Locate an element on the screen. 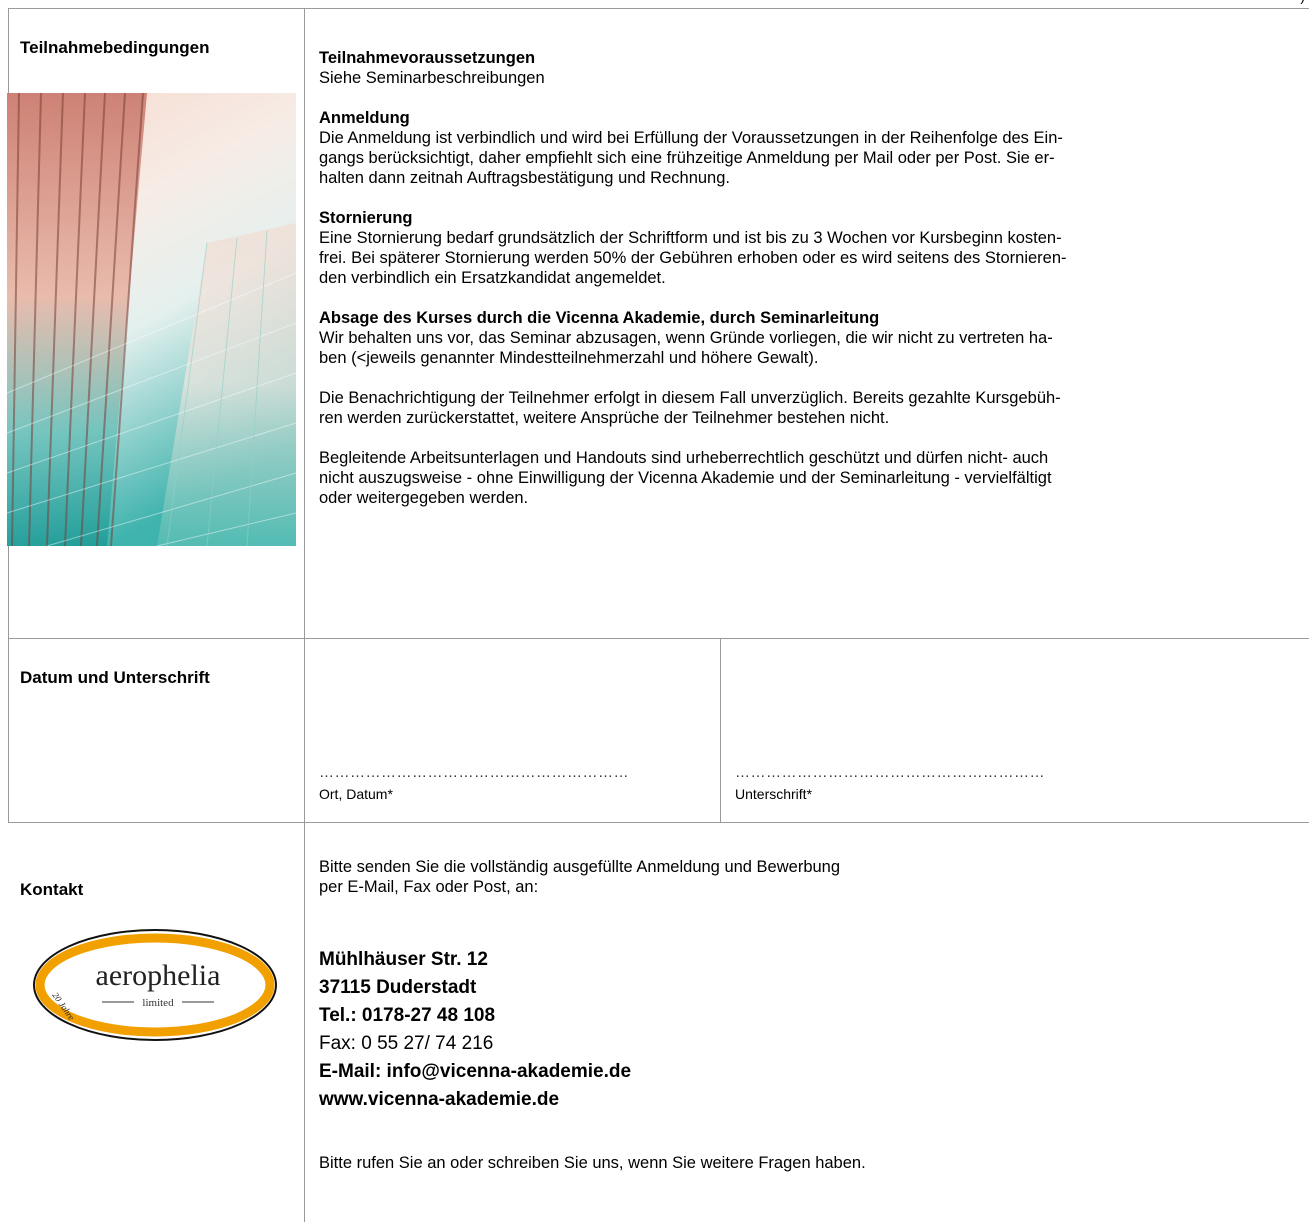 This screenshot has height=1222, width=1309. website-link: www.vicenna-akademie.de is located at coordinates (439, 1100).